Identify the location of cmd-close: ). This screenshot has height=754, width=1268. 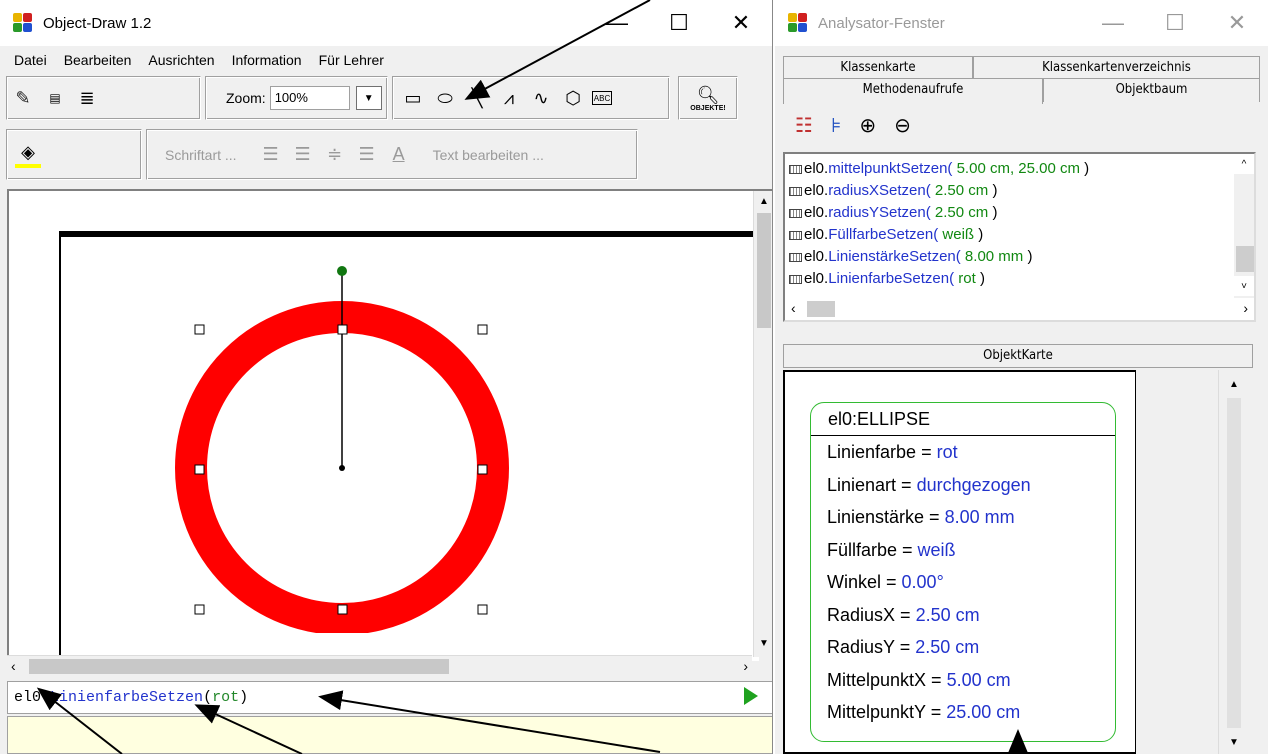
(244, 697).